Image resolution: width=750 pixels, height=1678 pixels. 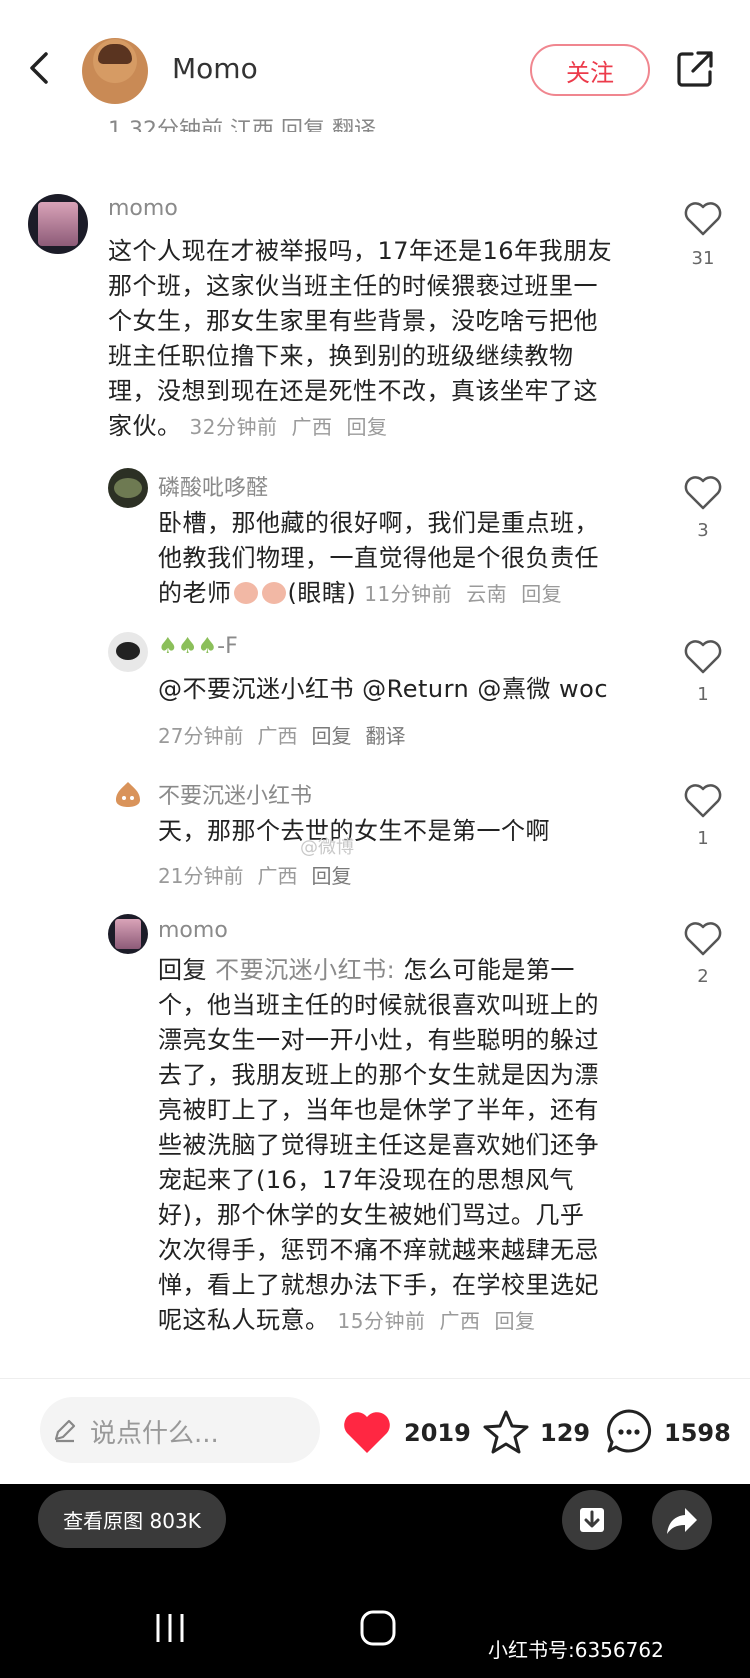 I want to click on comment-line: 些被洗脑了觉得班主任这是喜欢她们还争, so click(x=378, y=1145).